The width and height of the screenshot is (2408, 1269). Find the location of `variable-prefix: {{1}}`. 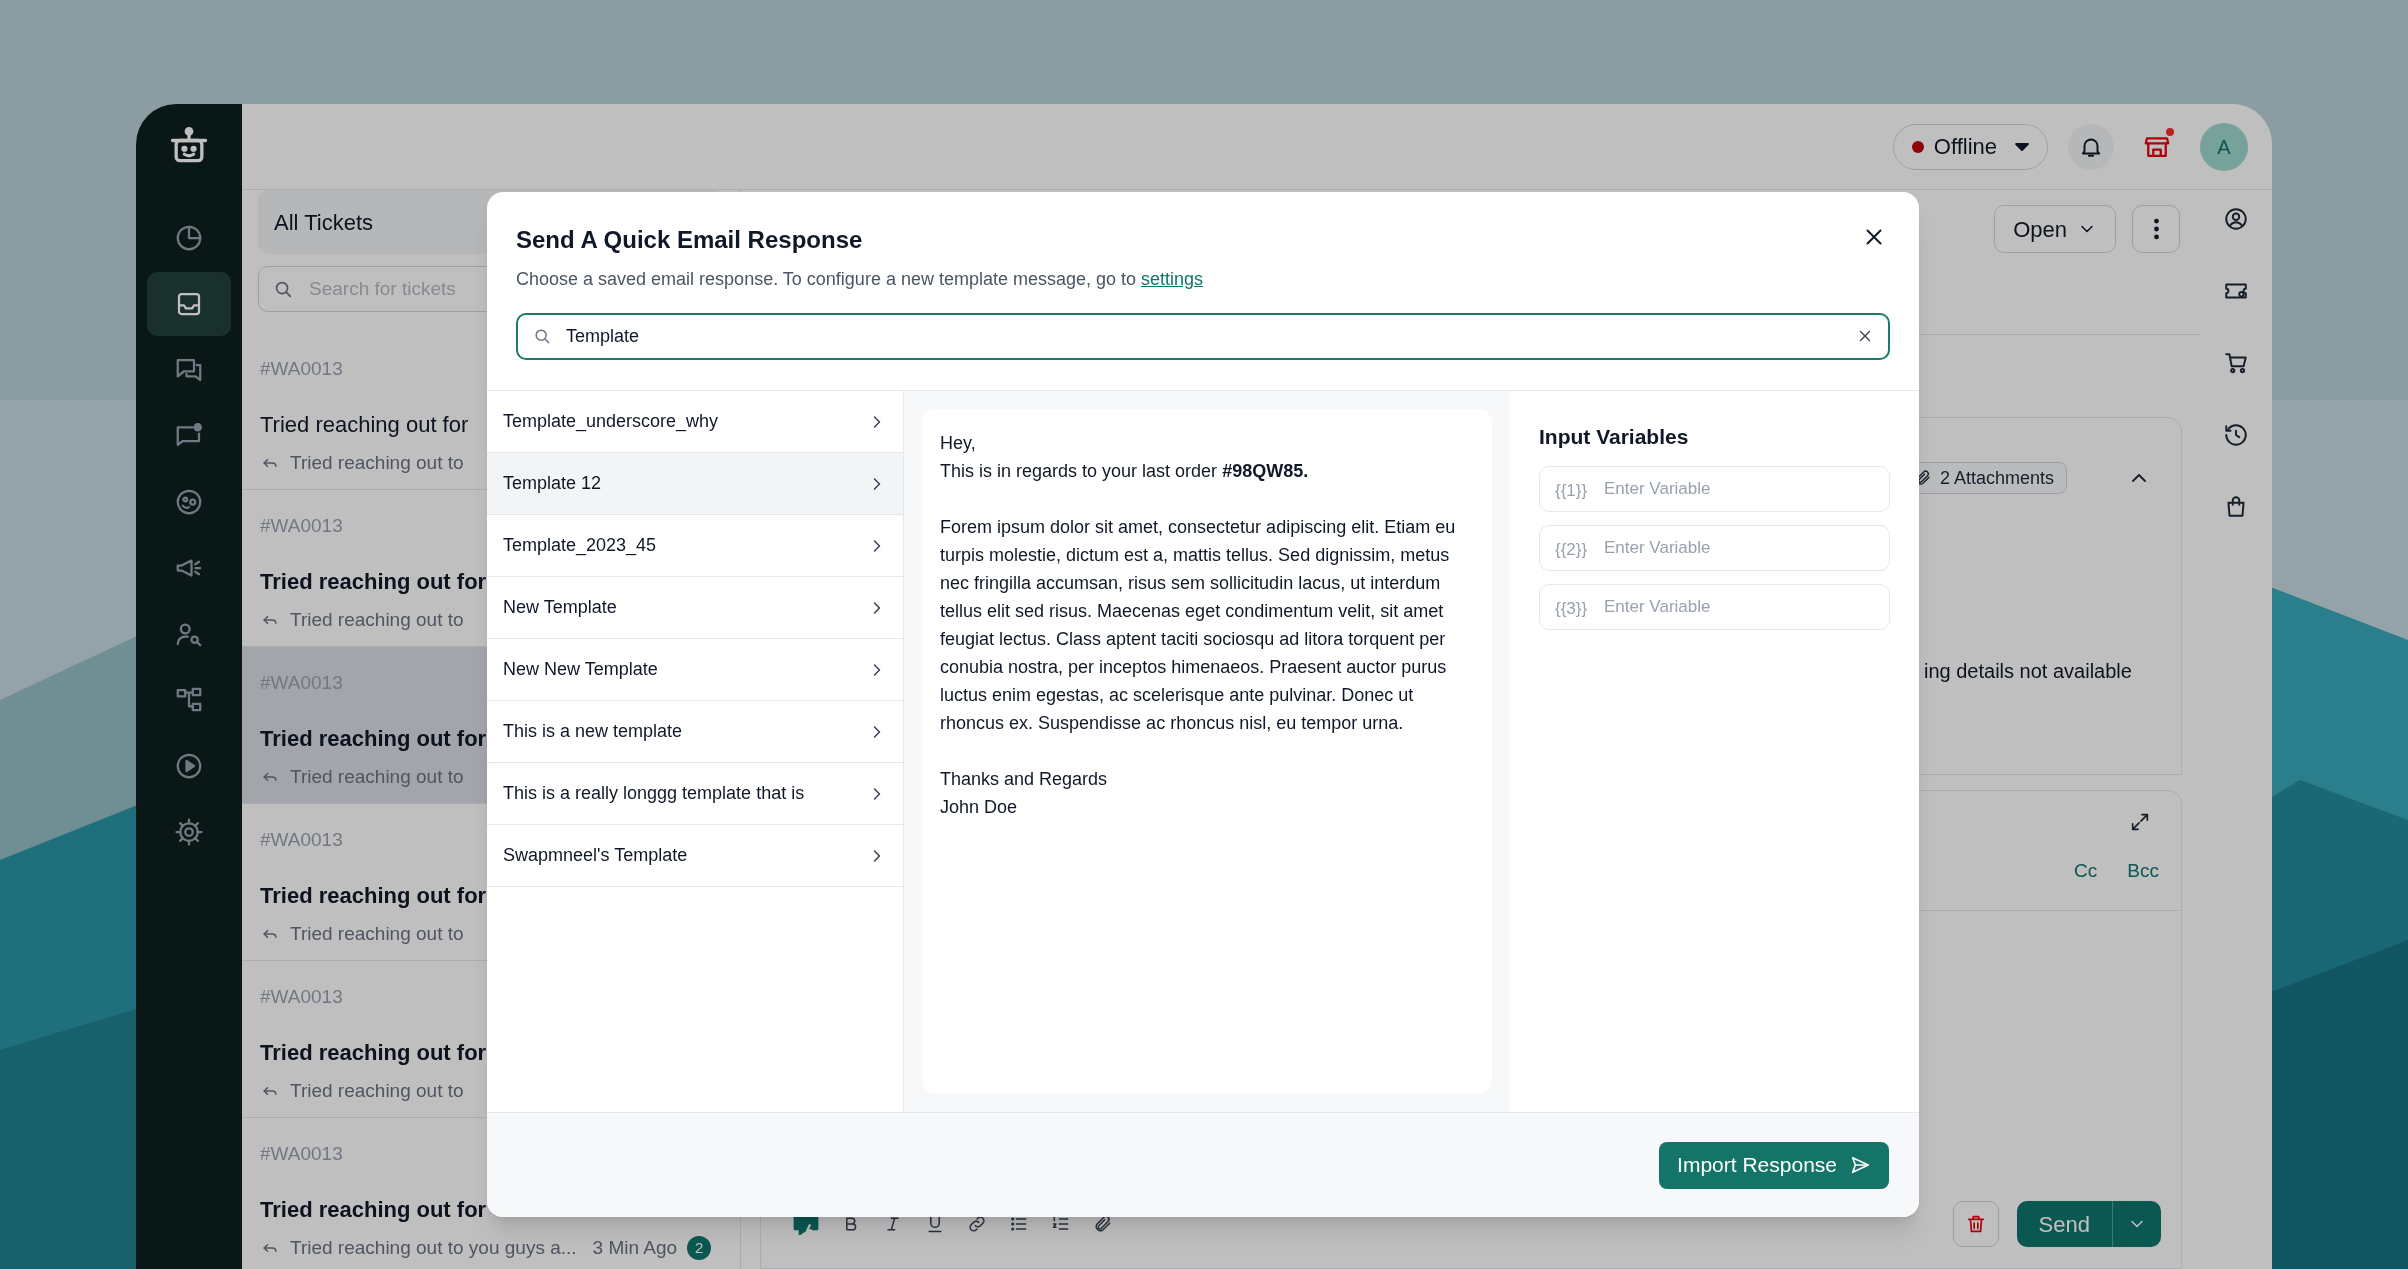

variable-prefix: {{1}} is located at coordinates (1571, 490).